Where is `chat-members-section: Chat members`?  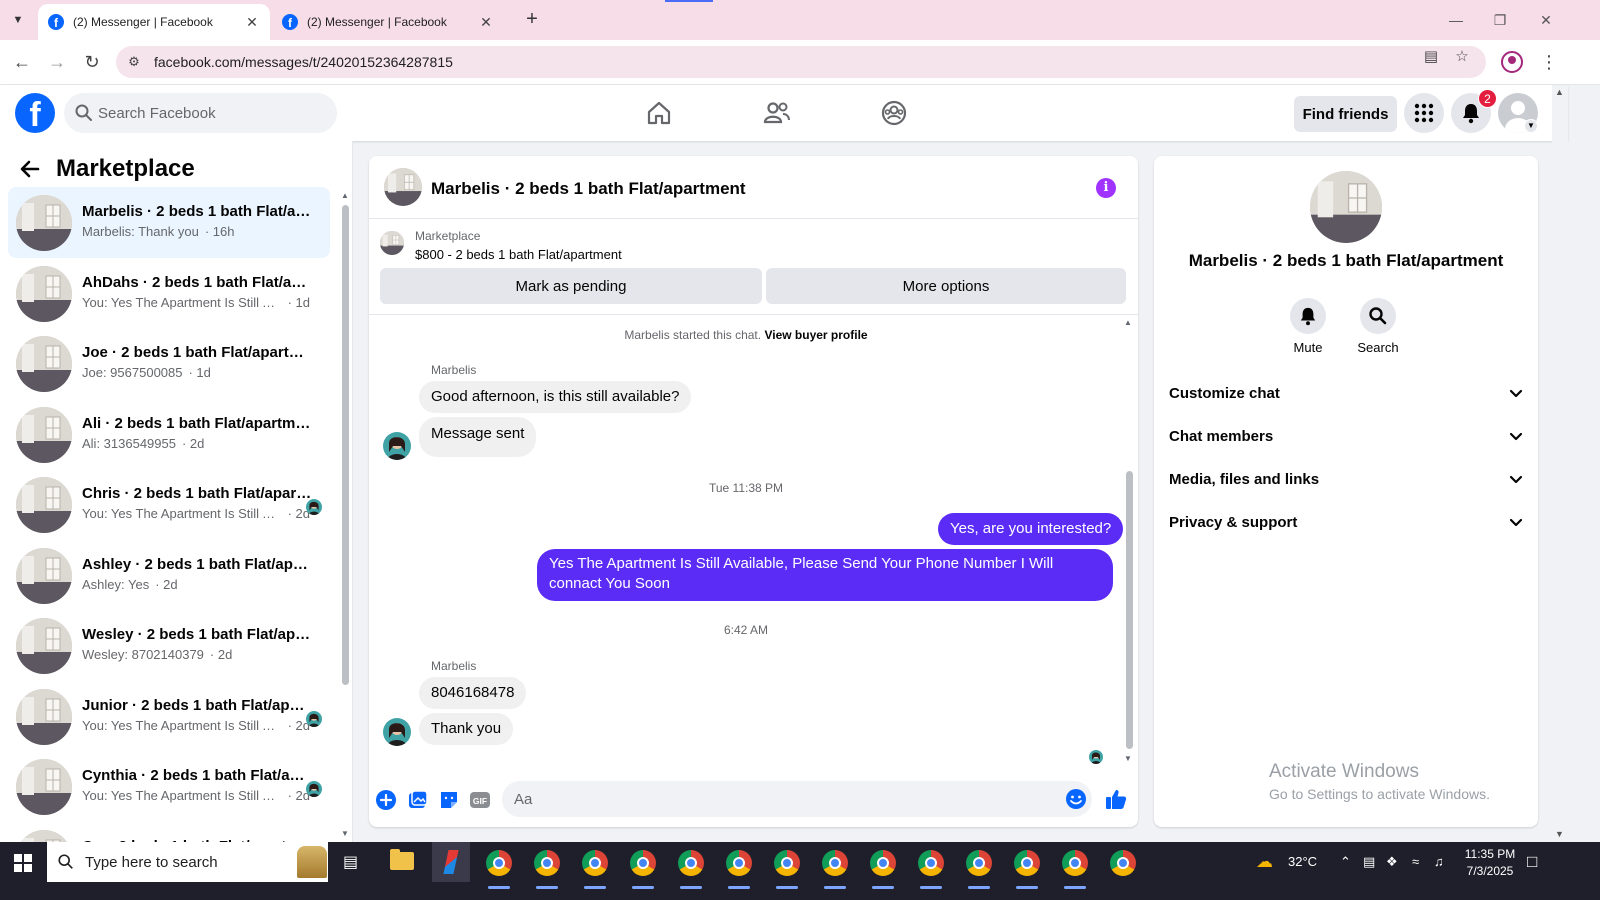 chat-members-section: Chat members is located at coordinates (1346, 436).